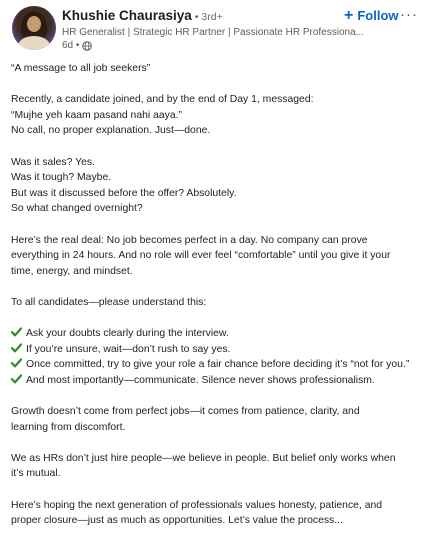  I want to click on avatar, so click(34, 28).